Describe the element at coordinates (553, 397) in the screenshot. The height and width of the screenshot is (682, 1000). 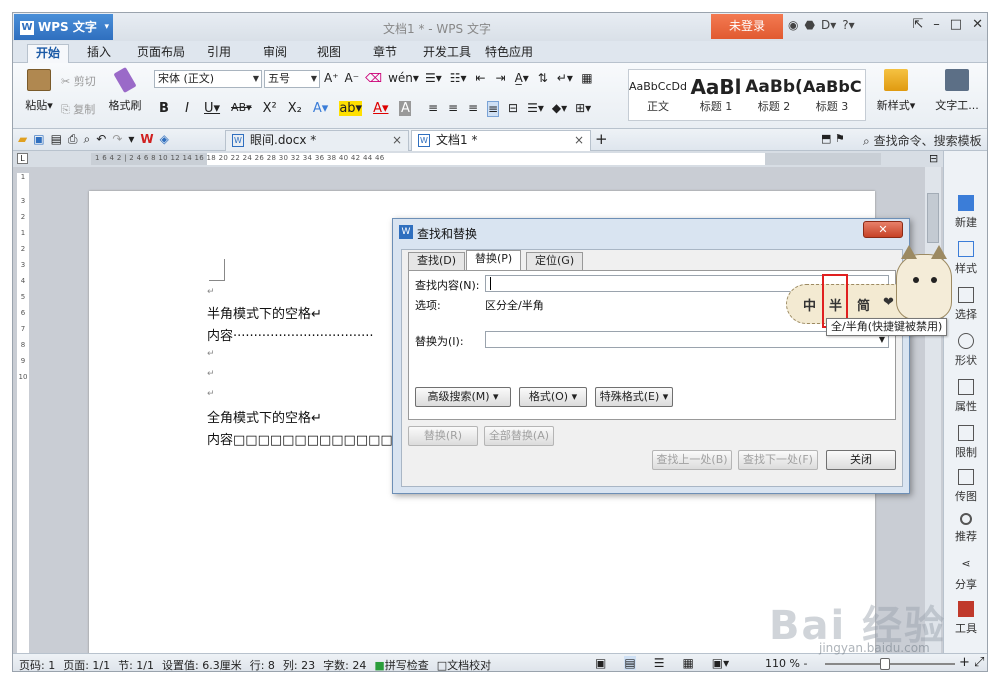
I see `format-button: 格式(O) ▾` at that location.